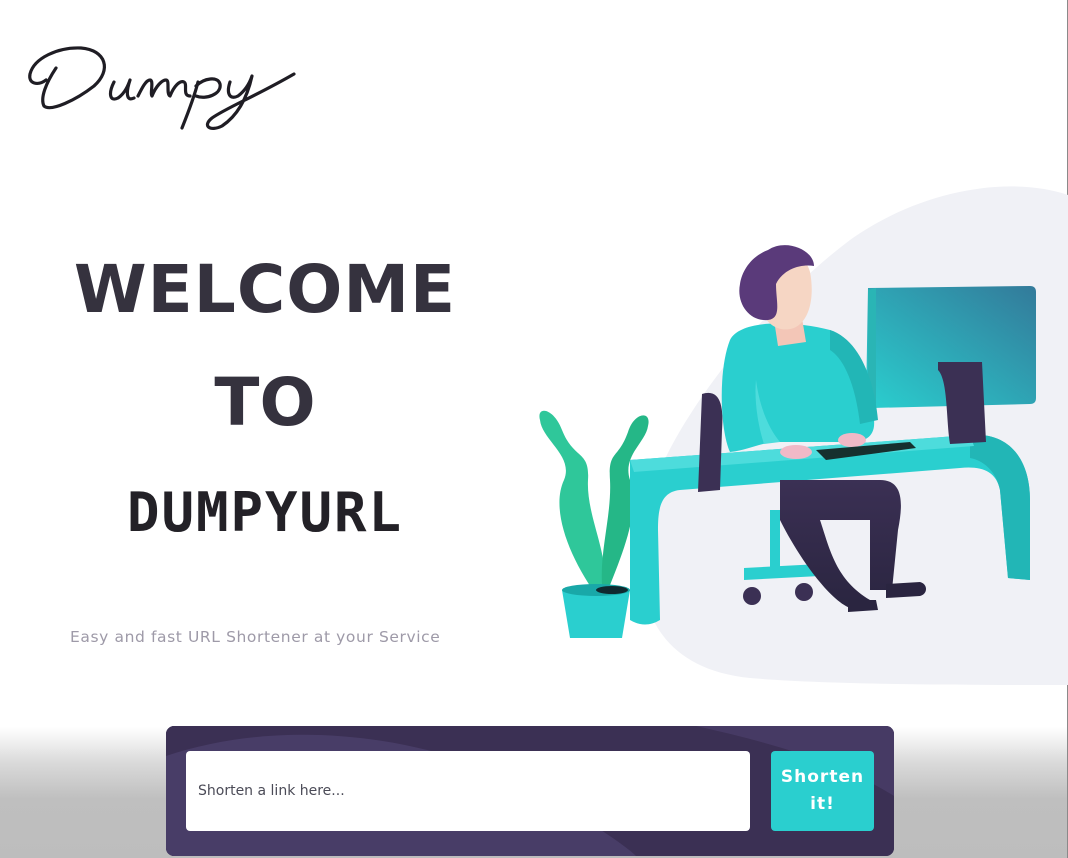 Image resolution: width=1068 pixels, height=858 pixels. I want to click on hero: WELCOME TO DUMPYURL, so click(265, 396).